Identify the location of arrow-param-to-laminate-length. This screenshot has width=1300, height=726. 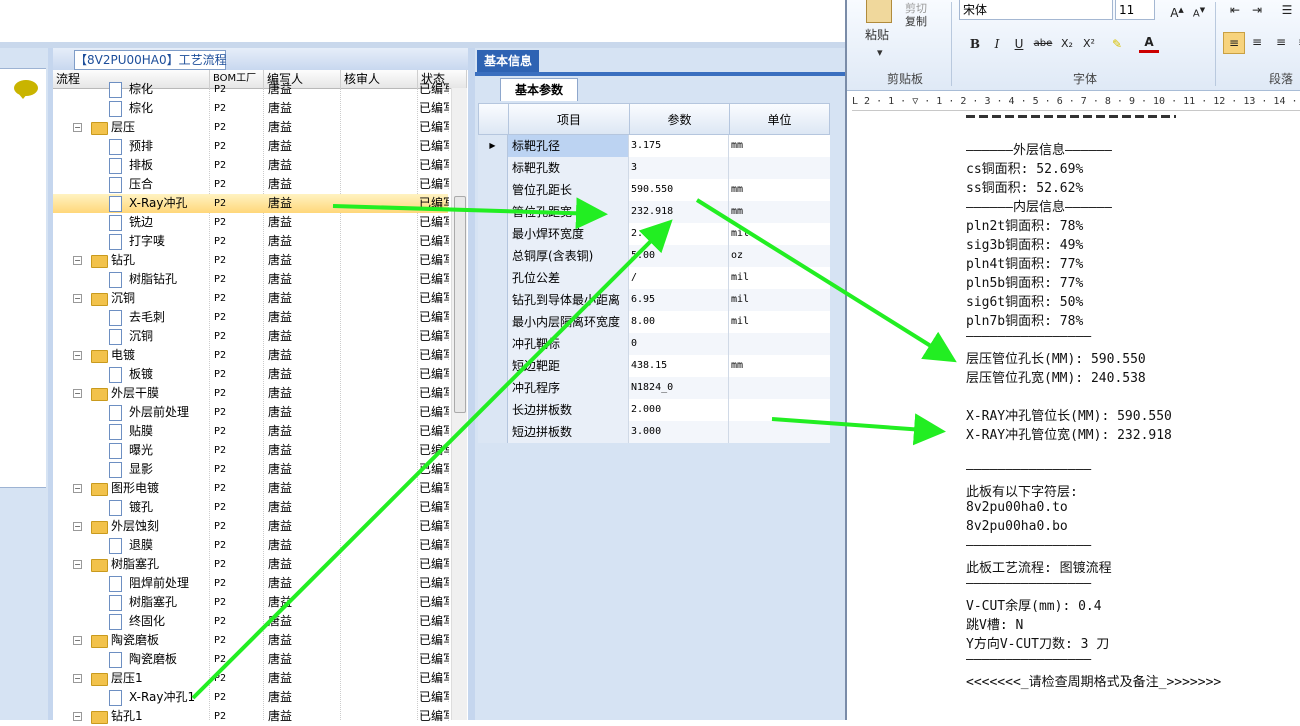
(826, 280).